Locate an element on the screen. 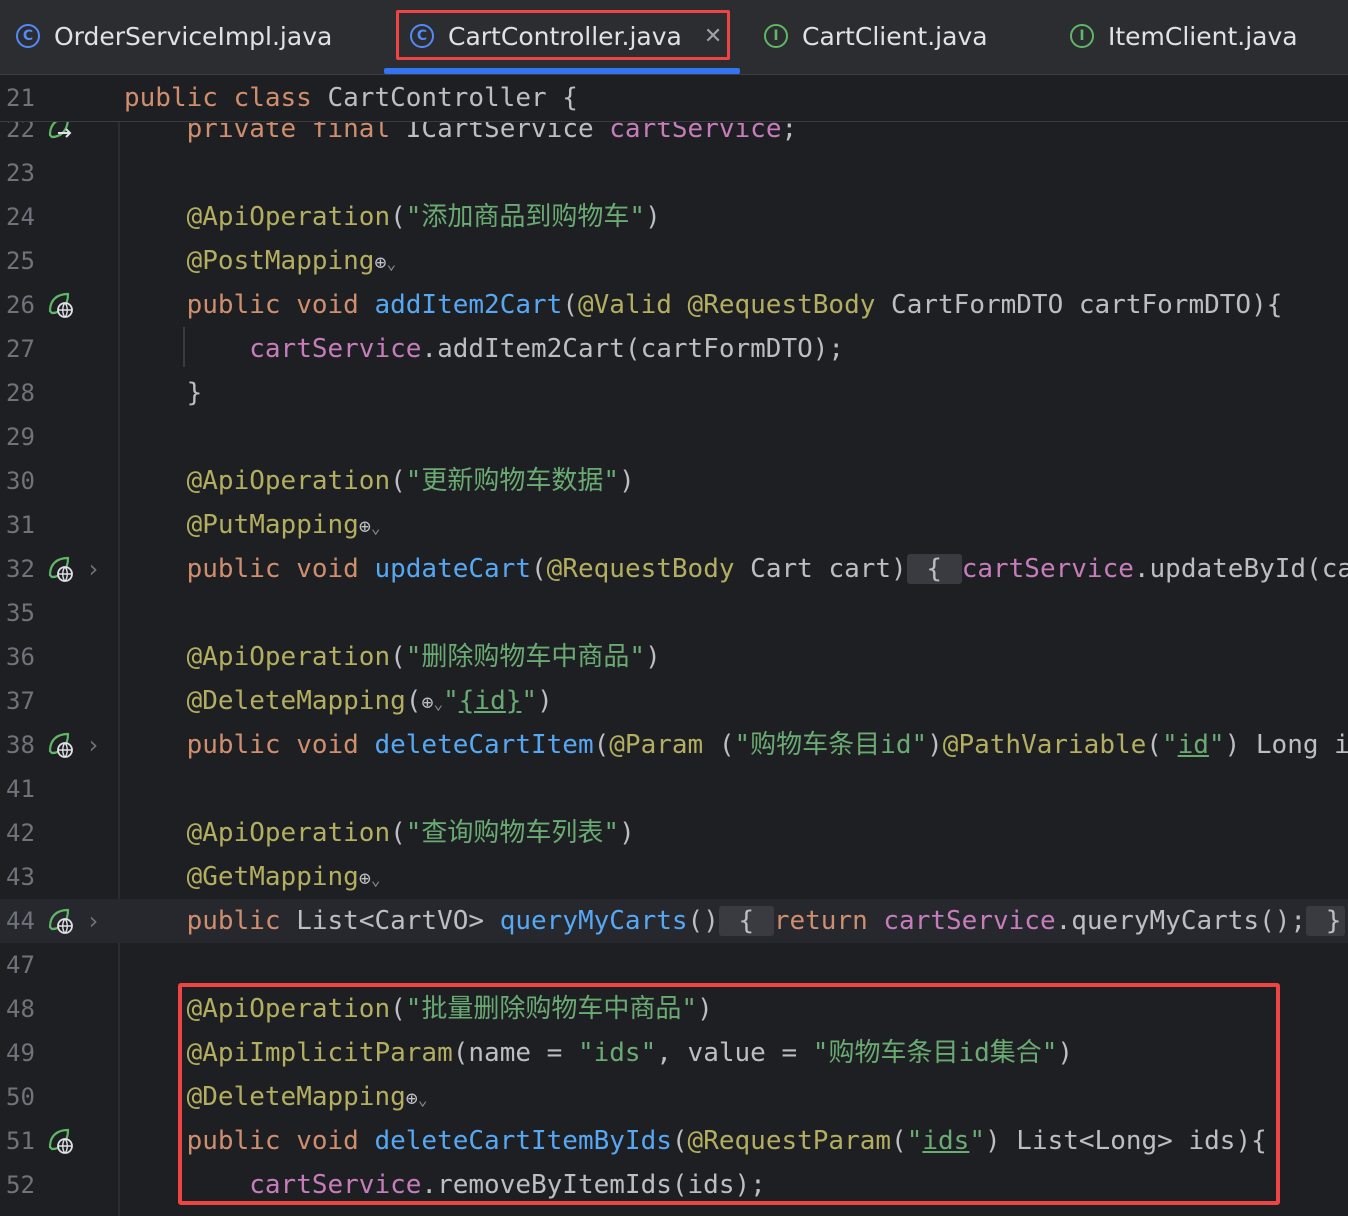 This screenshot has width=1348, height=1216. path-variable-token: id is located at coordinates (1193, 745).